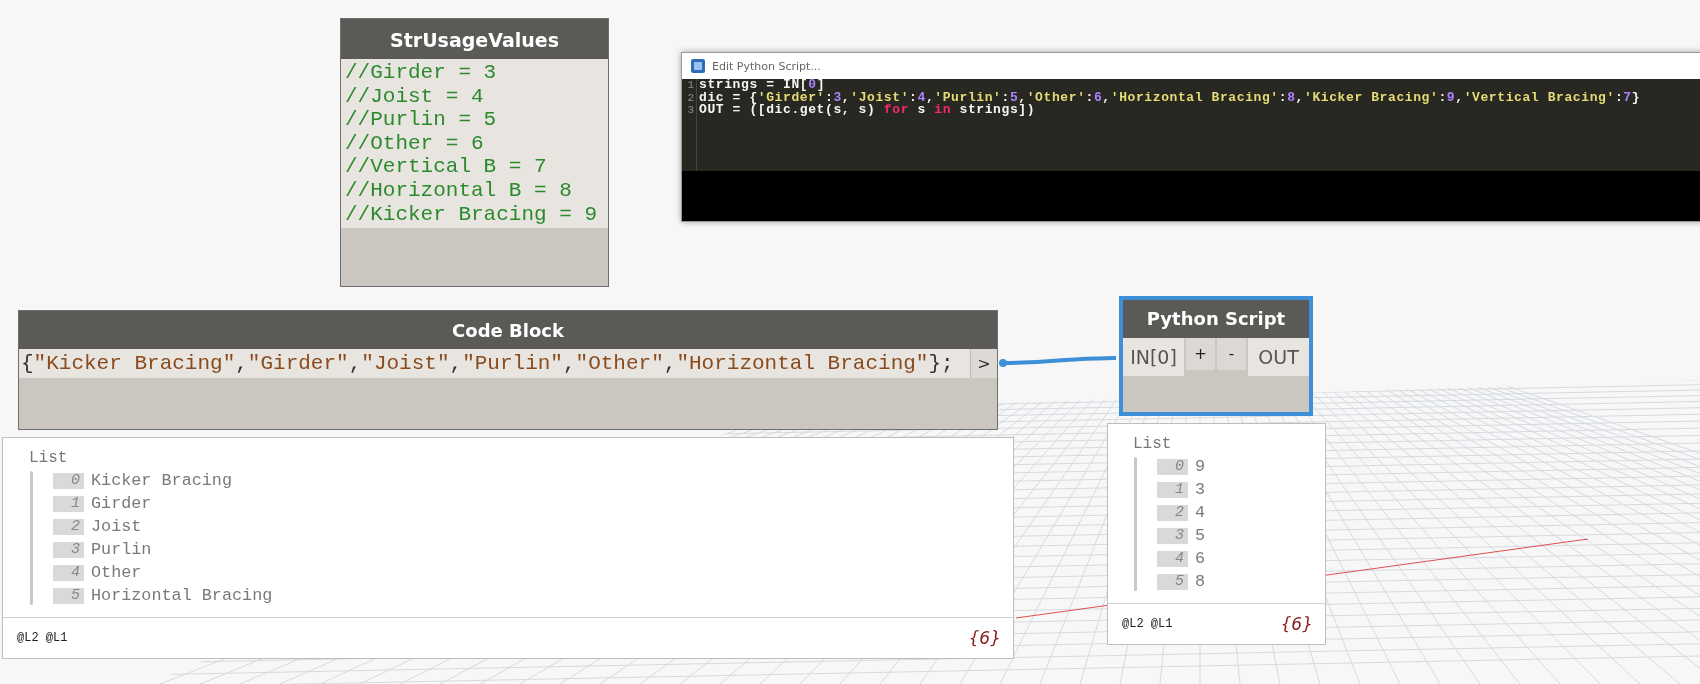 This screenshot has width=1700, height=684. I want to click on node-title: StrUsageValues, so click(474, 39).